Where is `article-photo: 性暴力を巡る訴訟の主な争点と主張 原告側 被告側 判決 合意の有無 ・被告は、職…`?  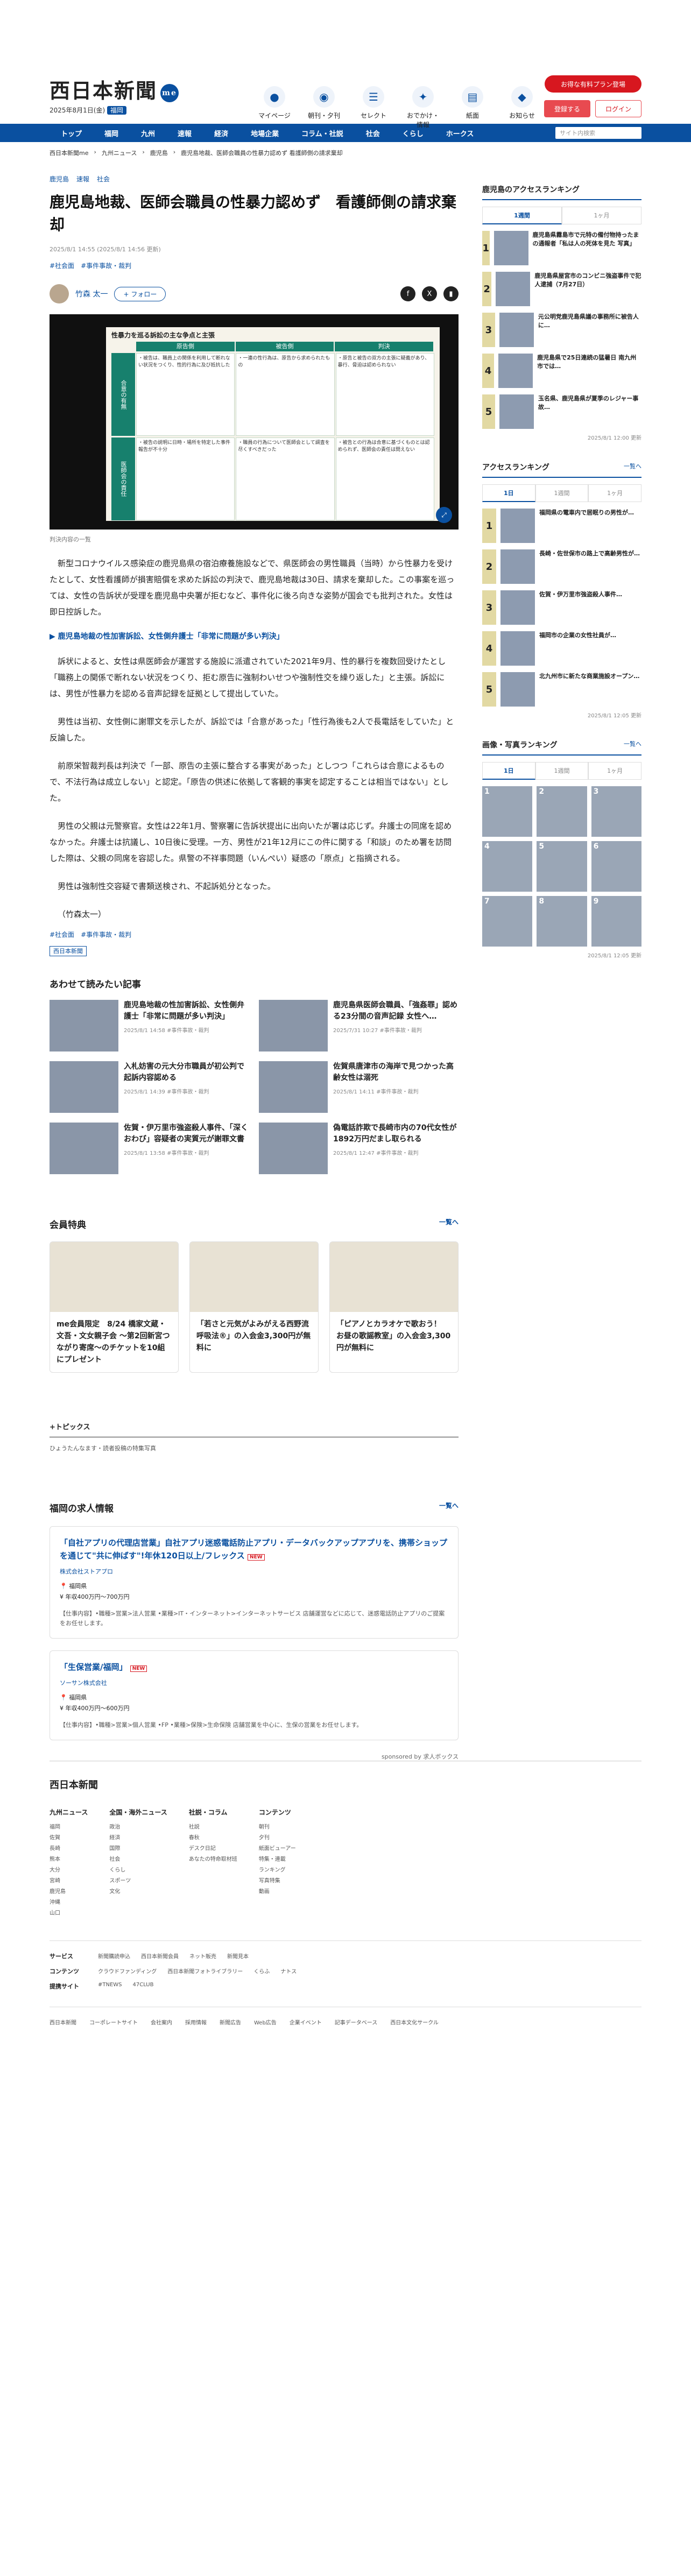
article-photo: 性暴力を巡る訴訟の主な争点と主張 原告側 被告側 判決 合意の有無 ・被告は、職… is located at coordinates (254, 422).